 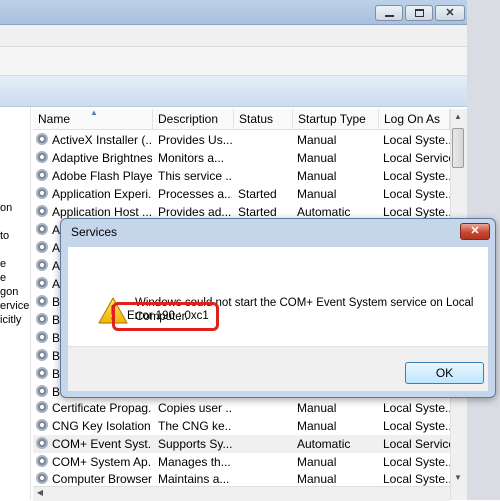 What do you see at coordinates (94, 112) in the screenshot?
I see `sort-ascending-icon: ▲` at bounding box center [94, 112].